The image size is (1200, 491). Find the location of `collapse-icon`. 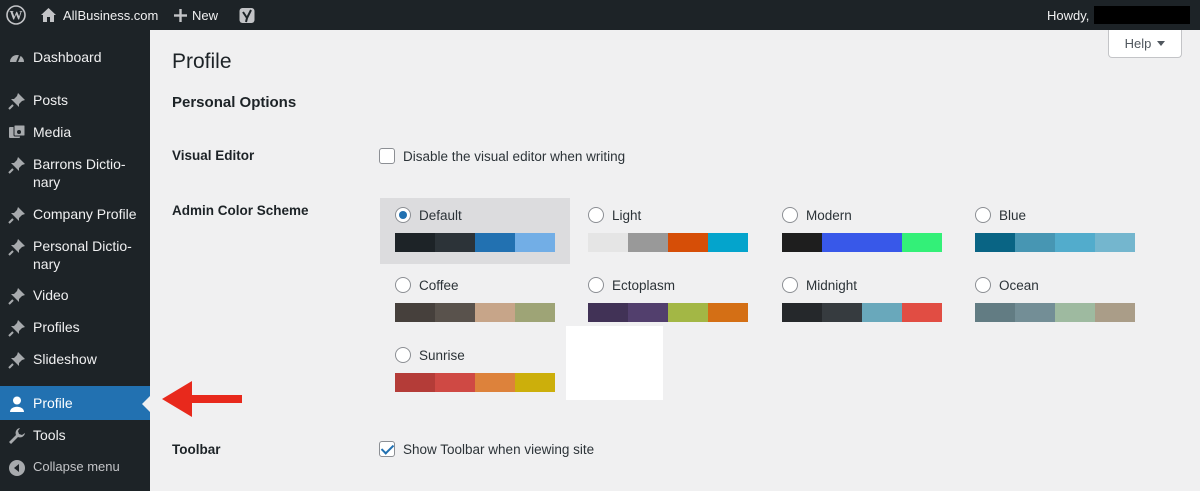

collapse-icon is located at coordinates (17, 468).